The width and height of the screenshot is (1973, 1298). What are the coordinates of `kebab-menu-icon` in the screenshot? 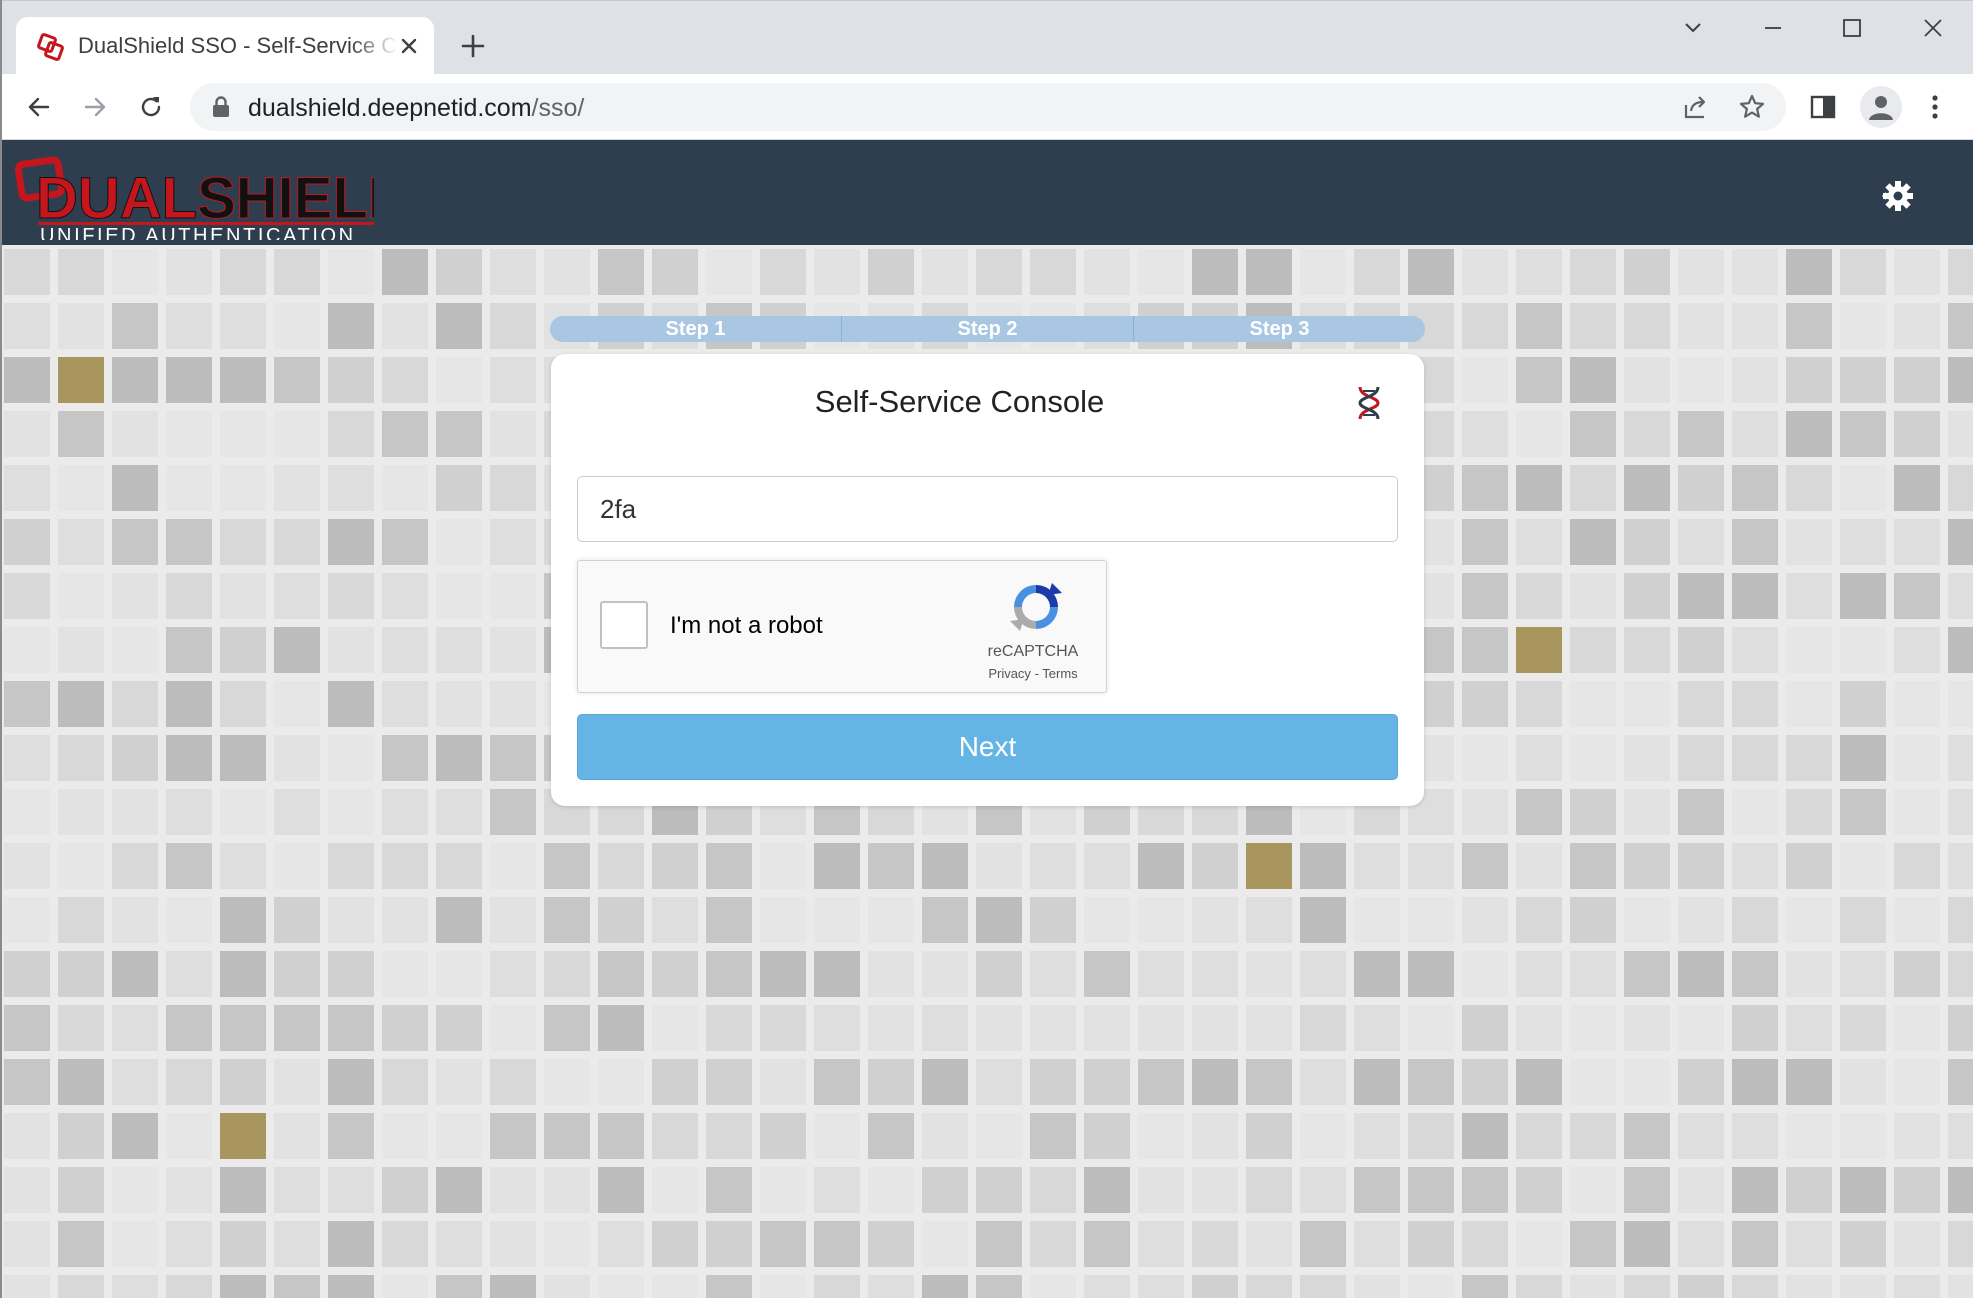 It's located at (1935, 107).